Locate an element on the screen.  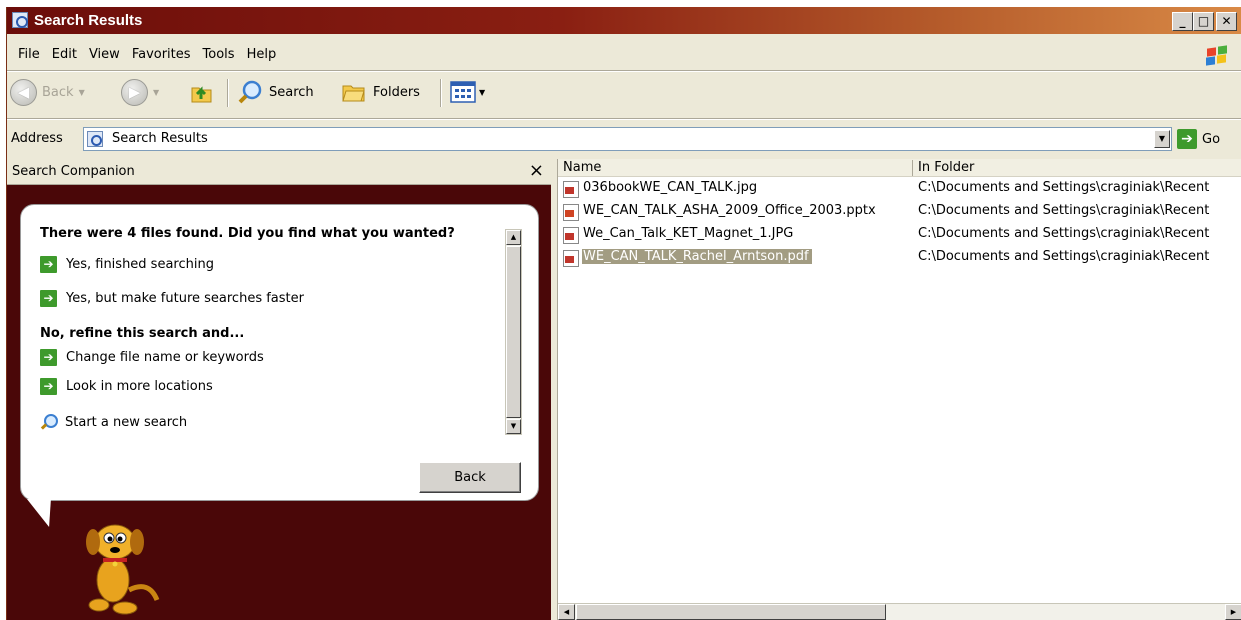
folders-icon is located at coordinates (353, 93).